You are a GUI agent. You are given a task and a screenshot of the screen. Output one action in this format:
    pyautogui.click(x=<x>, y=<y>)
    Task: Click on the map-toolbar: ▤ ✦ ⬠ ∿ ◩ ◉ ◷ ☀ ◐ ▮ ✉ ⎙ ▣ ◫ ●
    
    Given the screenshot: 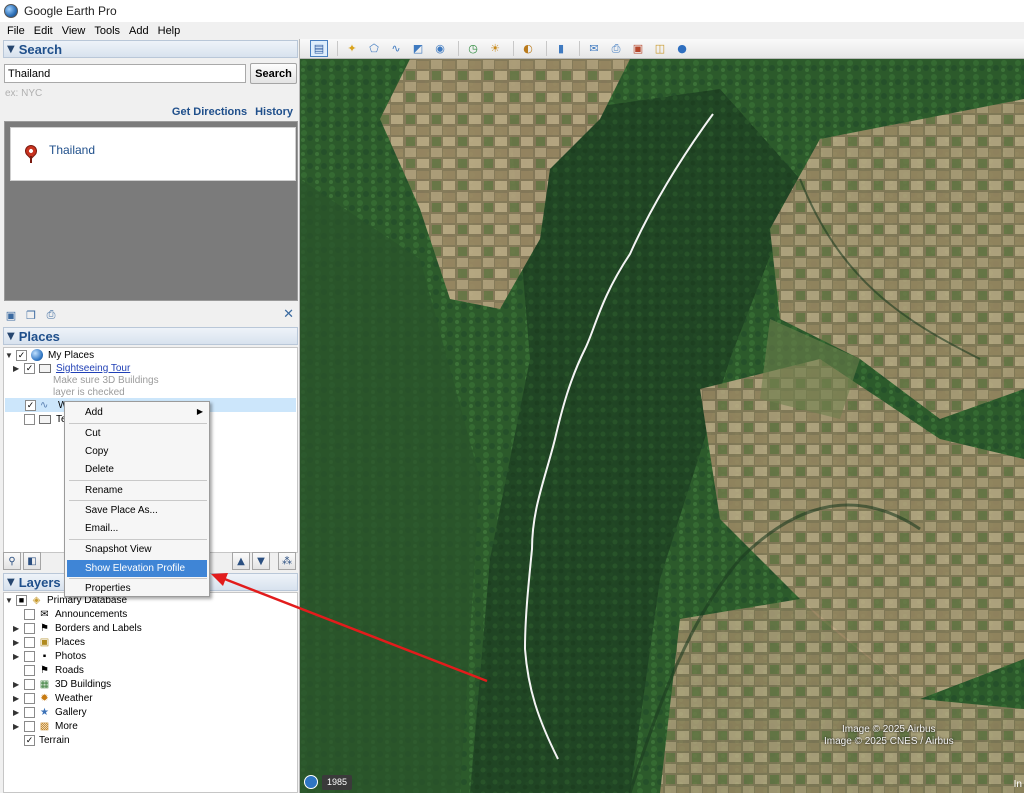 What is the action you would take?
    pyautogui.click(x=662, y=49)
    